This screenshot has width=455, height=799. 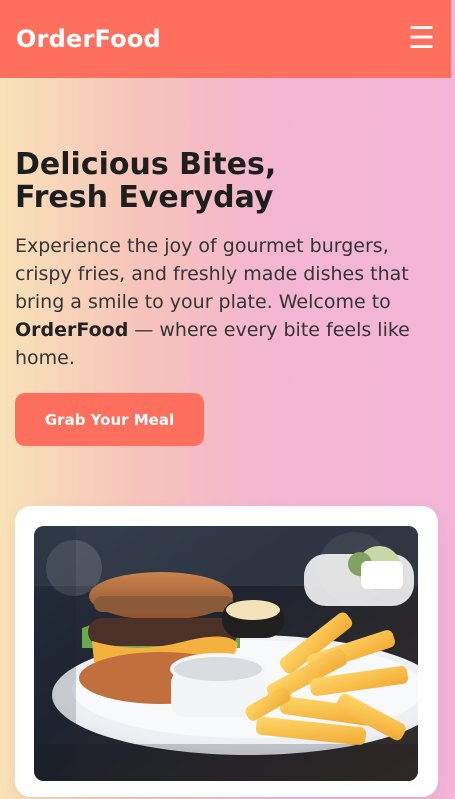 What do you see at coordinates (144, 197) in the screenshot?
I see `hero-title-line-2: Fresh Everyday` at bounding box center [144, 197].